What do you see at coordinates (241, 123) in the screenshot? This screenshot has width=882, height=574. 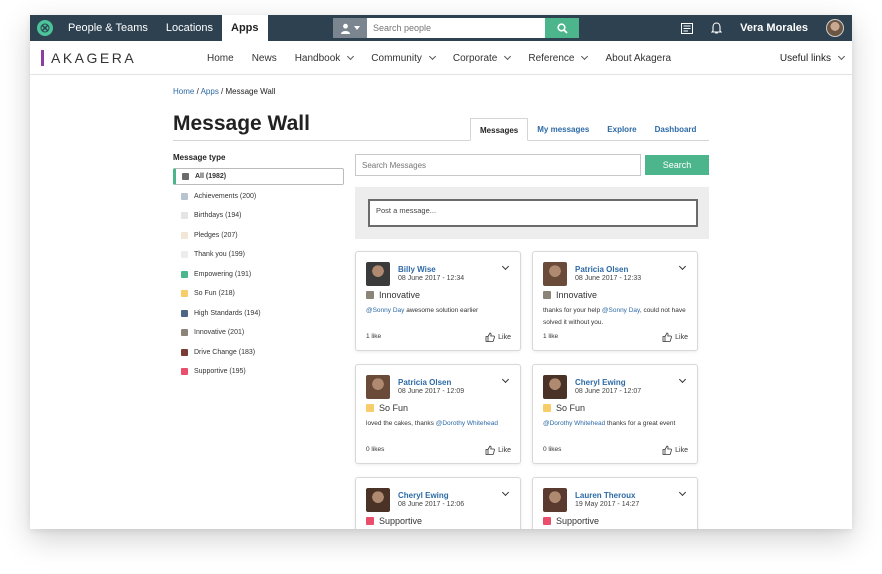 I see `page-title: Message Wall` at bounding box center [241, 123].